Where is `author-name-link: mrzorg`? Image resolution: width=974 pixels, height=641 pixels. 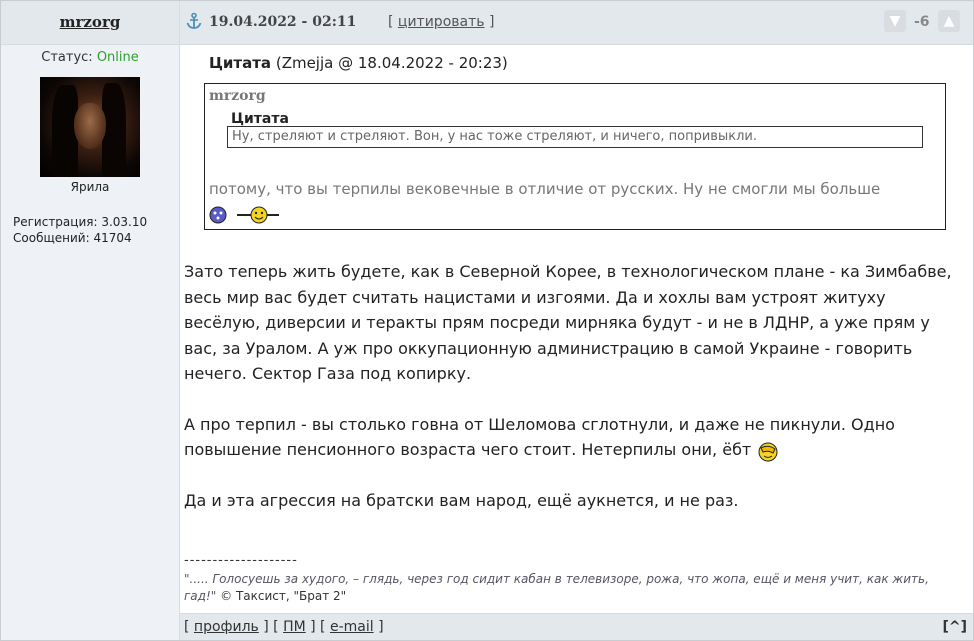
author-name-link: mrzorg is located at coordinates (90, 22).